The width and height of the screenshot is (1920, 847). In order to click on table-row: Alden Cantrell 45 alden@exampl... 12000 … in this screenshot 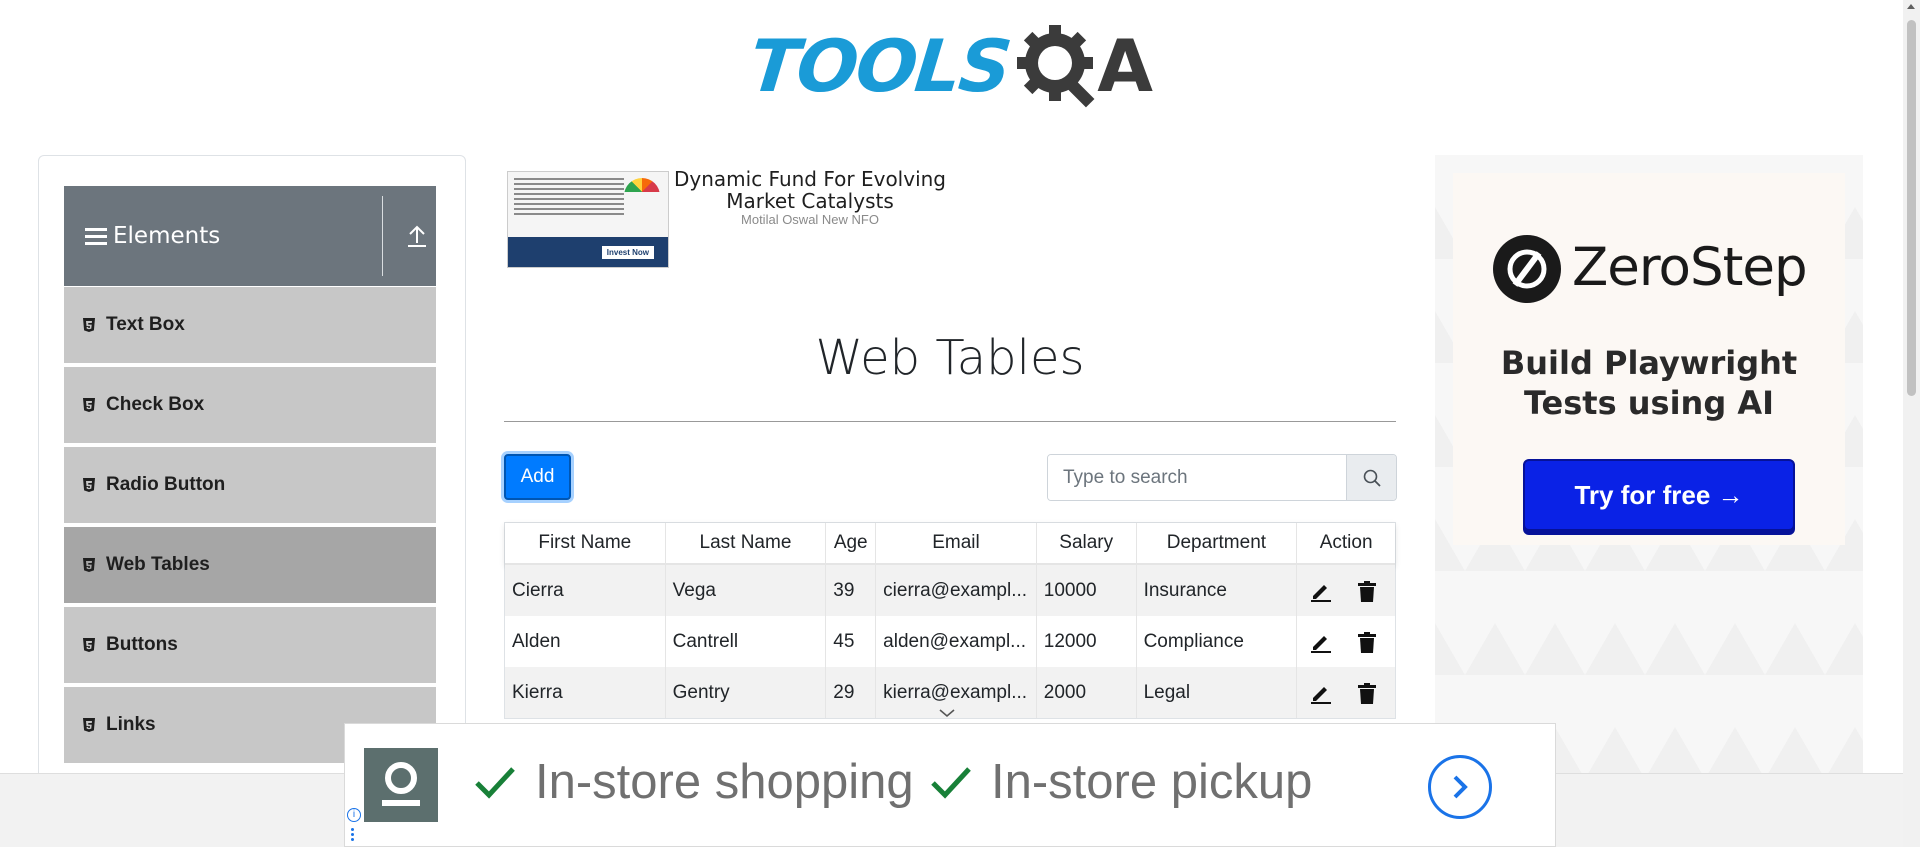, I will do `click(950, 641)`.